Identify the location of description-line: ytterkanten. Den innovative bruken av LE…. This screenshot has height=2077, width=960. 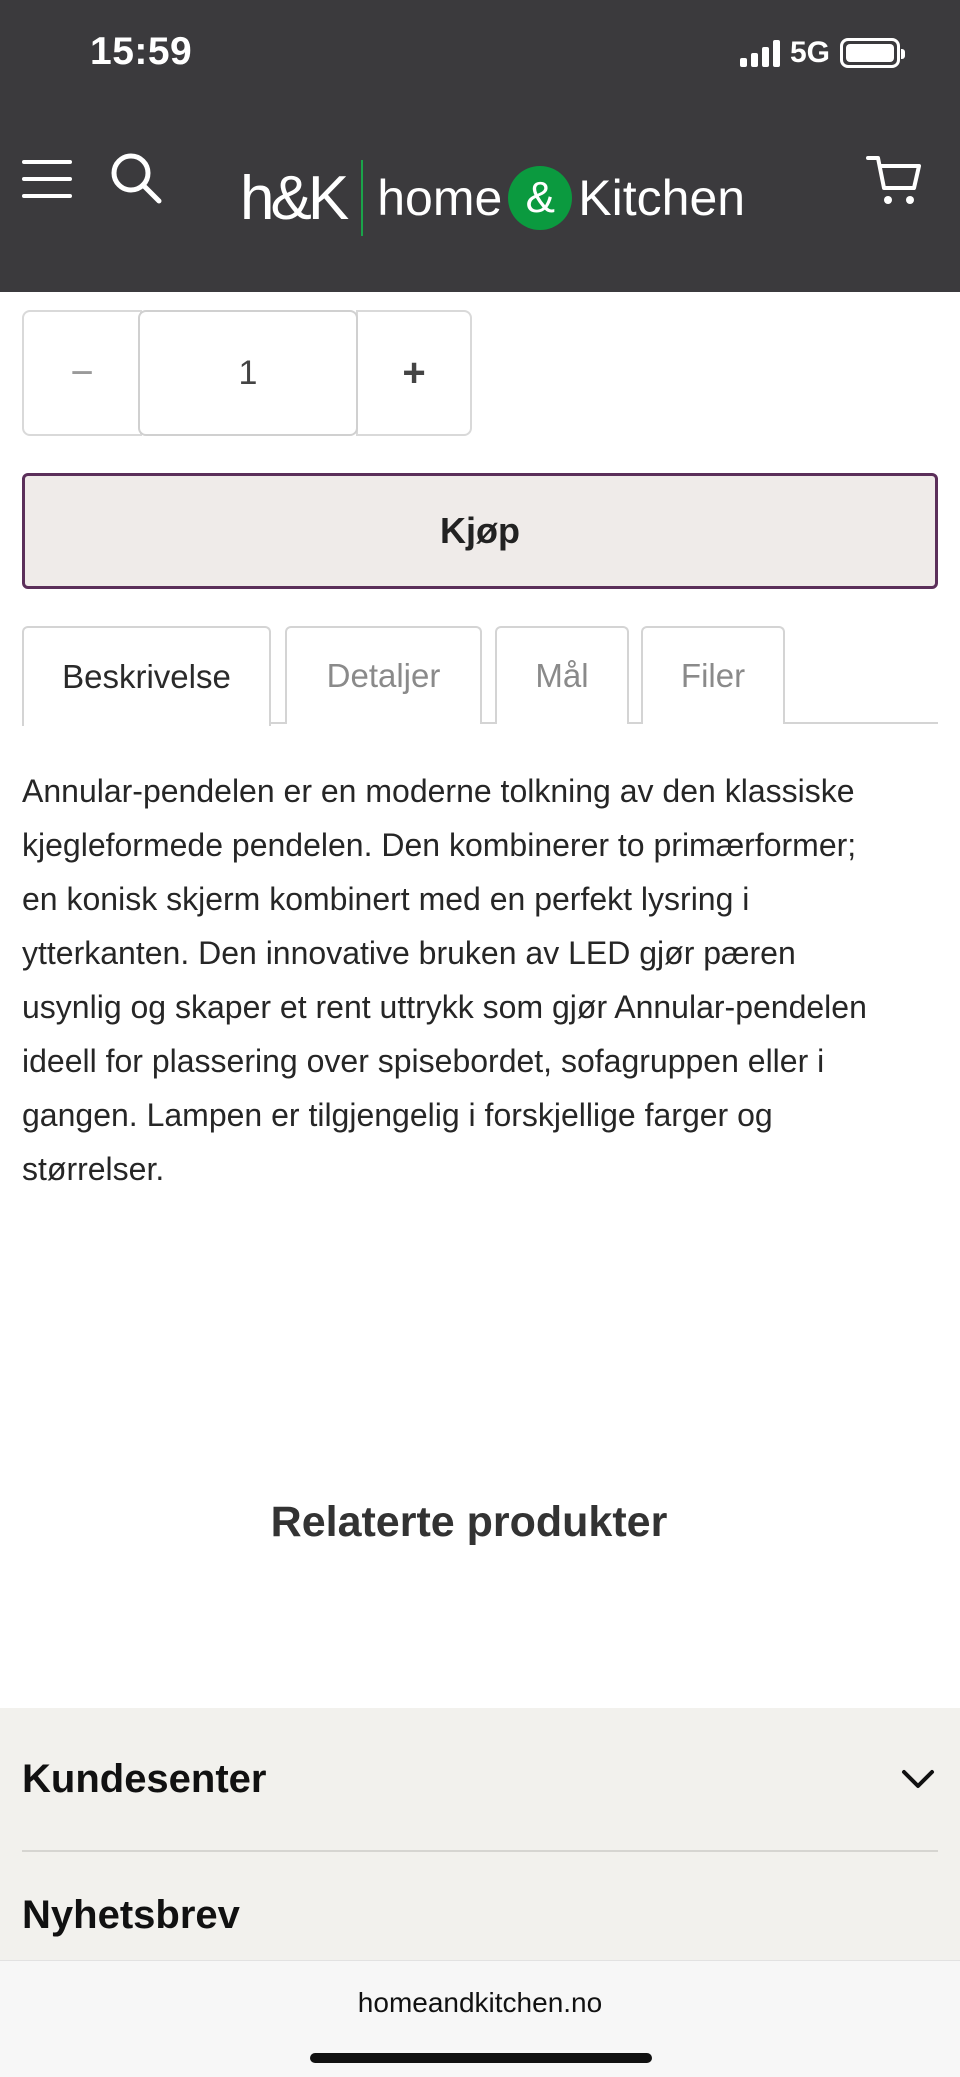
(409, 953).